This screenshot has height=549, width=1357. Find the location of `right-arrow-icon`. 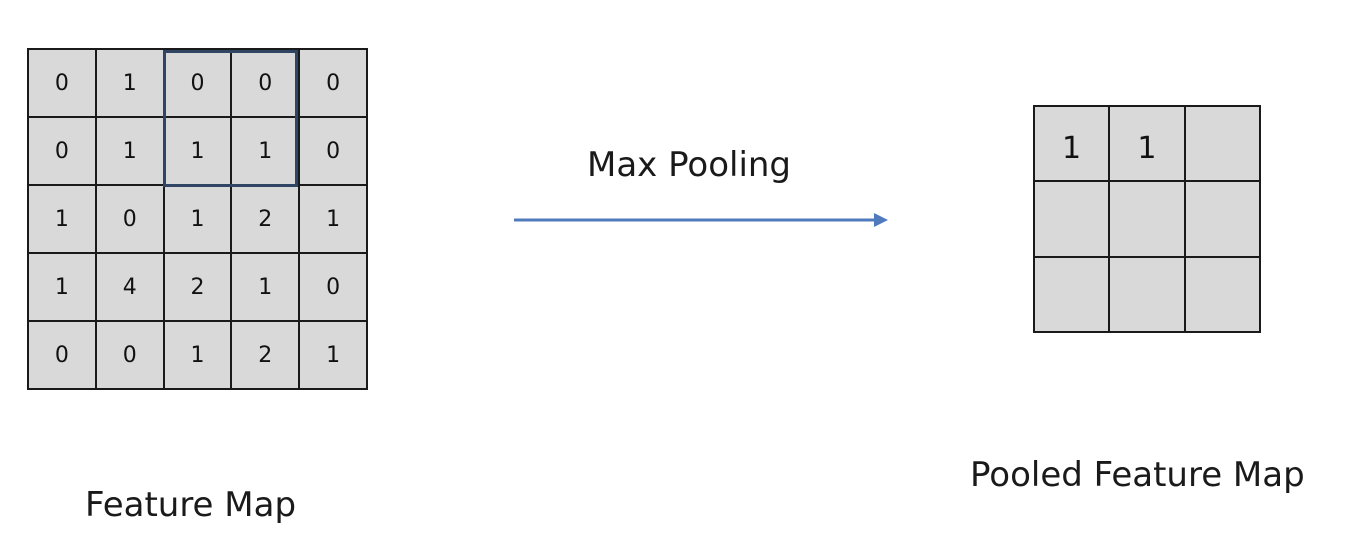

right-arrow-icon is located at coordinates (701, 220).